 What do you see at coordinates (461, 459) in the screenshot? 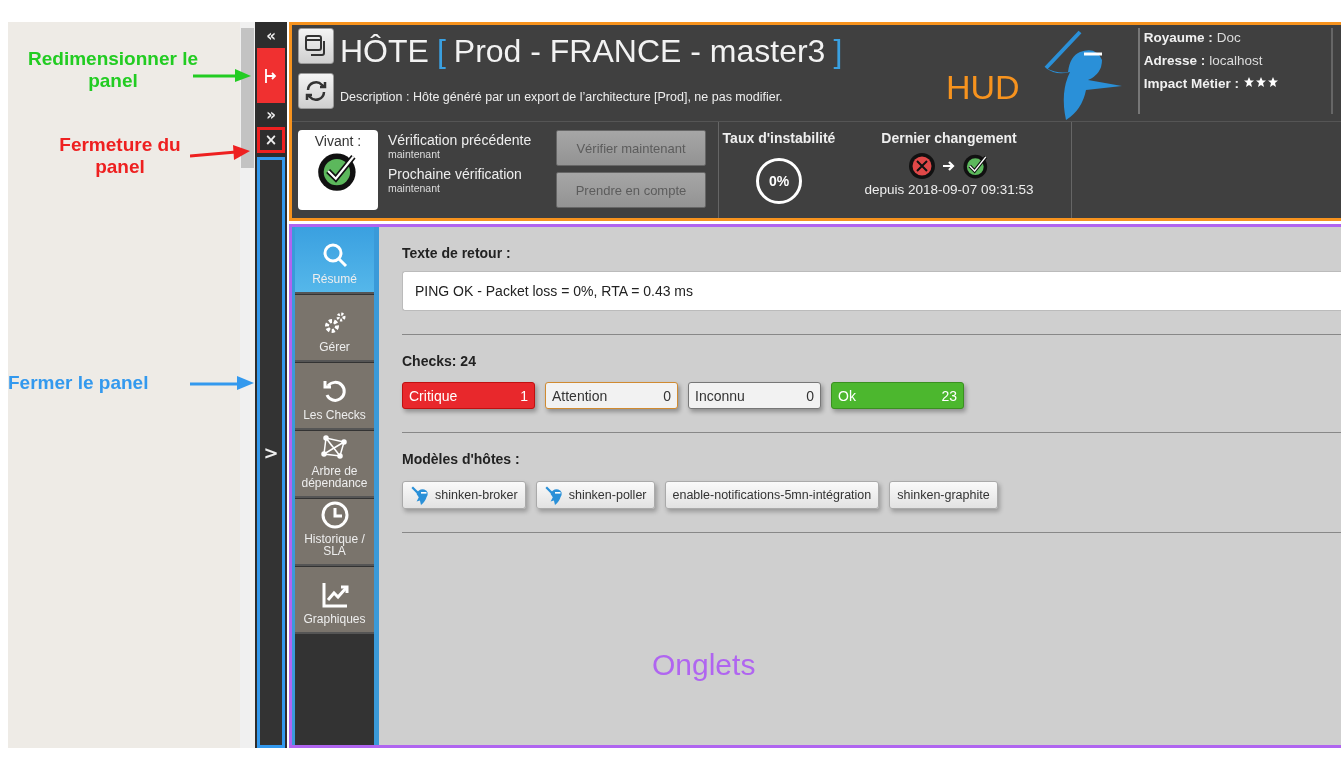
I see `templates-title: Modèles d'hôtes :` at bounding box center [461, 459].